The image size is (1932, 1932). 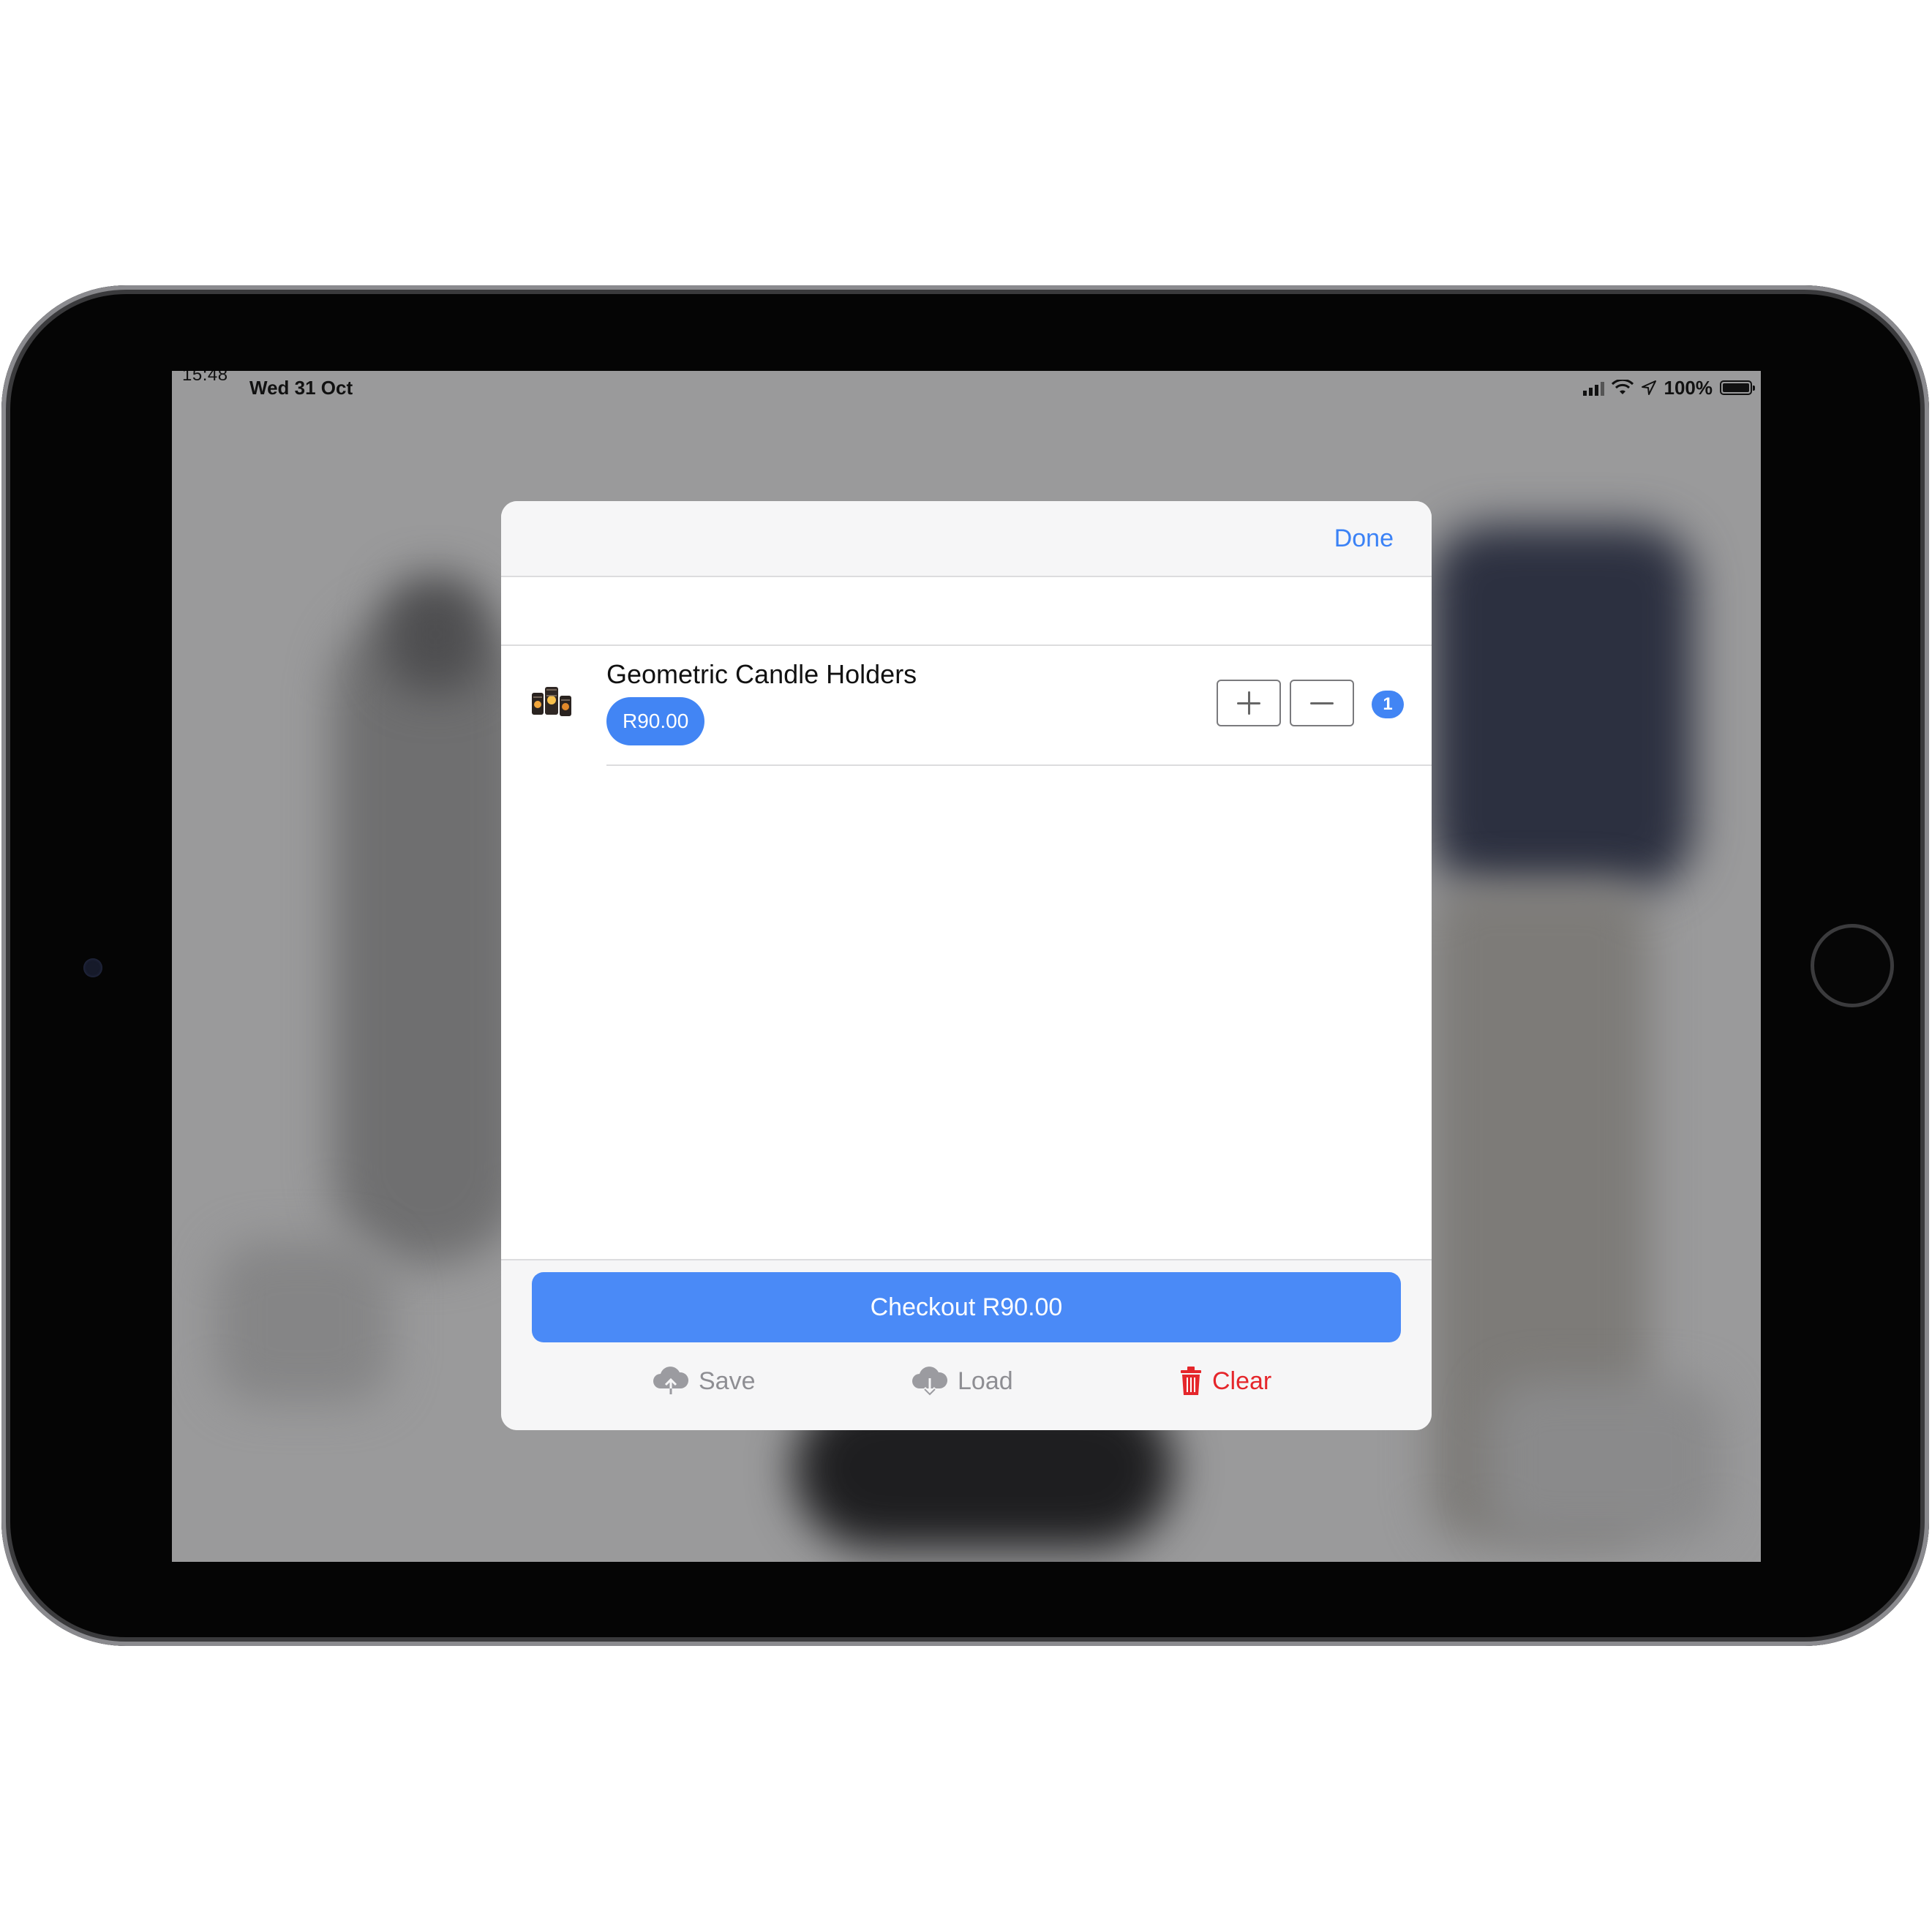 I want to click on status-right: 100%, so click(x=1668, y=387).